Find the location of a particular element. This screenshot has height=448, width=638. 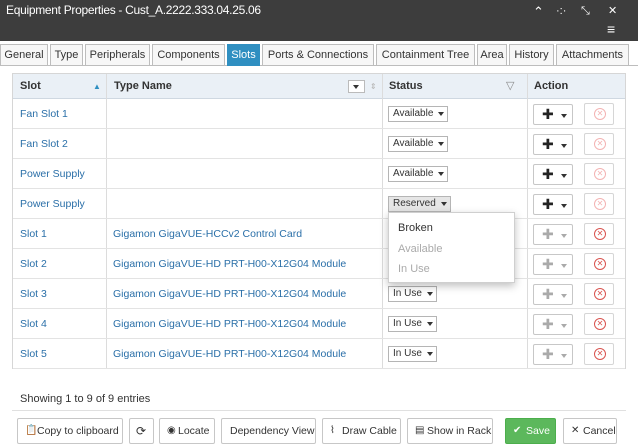

tab-ports-connections: Ports & Connections is located at coordinates (318, 55).